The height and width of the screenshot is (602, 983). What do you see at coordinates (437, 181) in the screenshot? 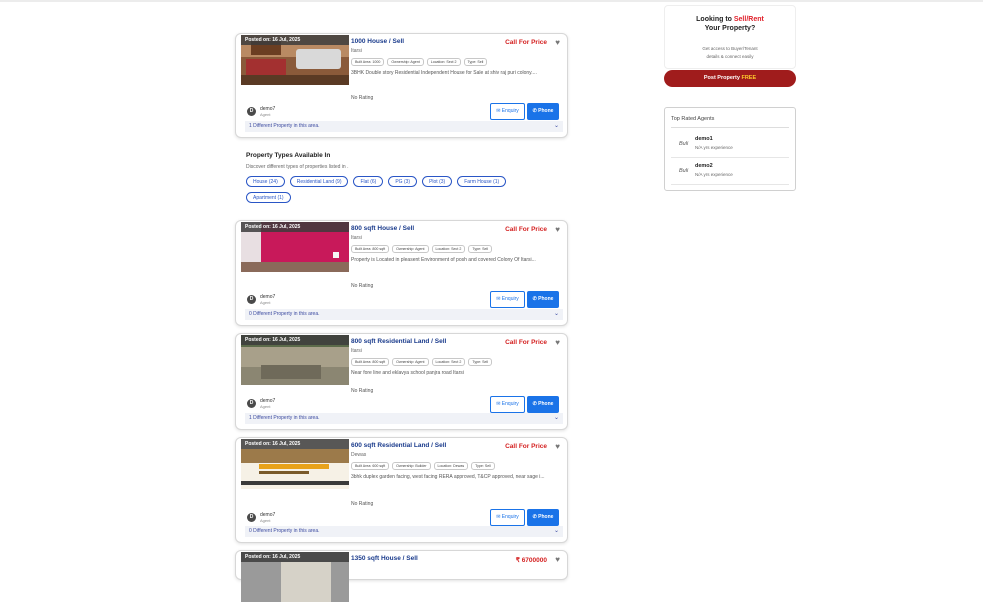
I see `pill-plot: Plot (3)` at bounding box center [437, 181].